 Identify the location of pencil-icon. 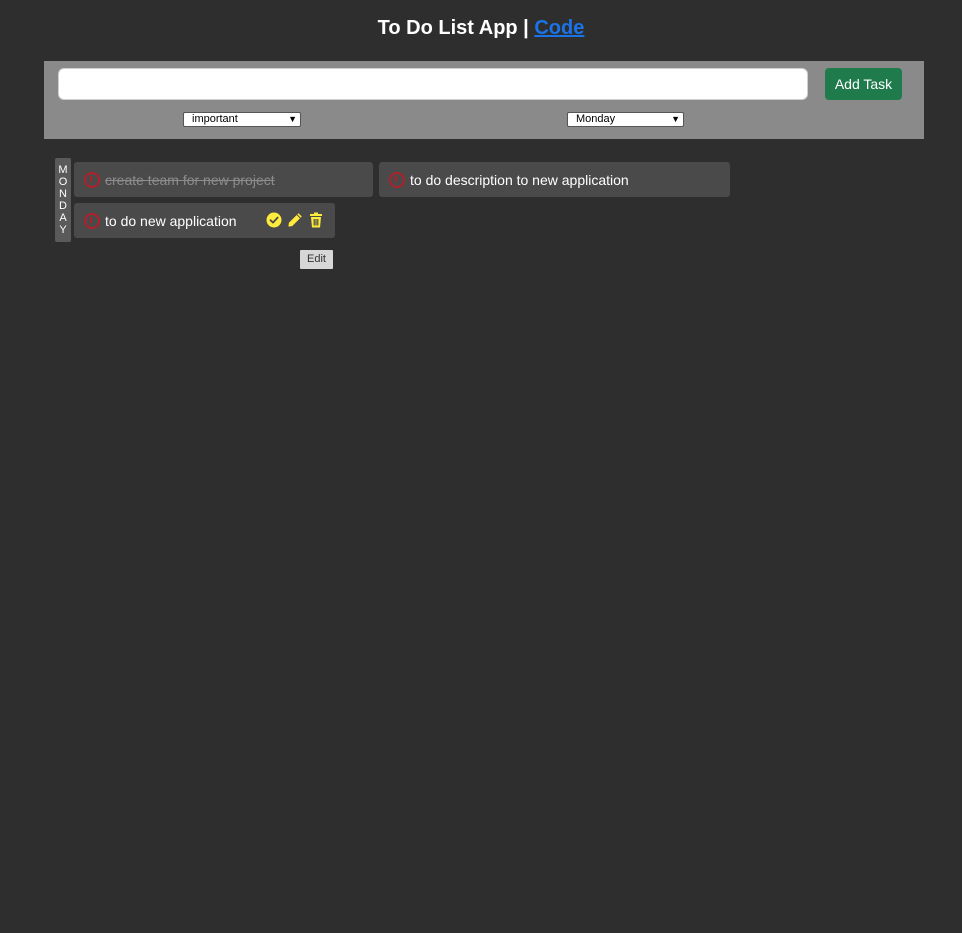
(295, 220).